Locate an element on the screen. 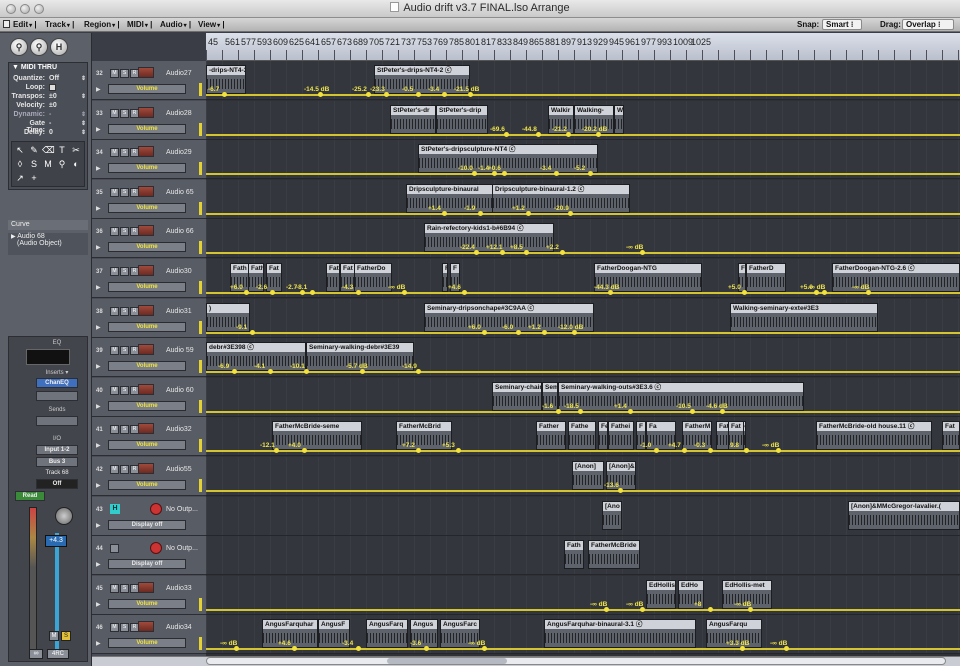 The width and height of the screenshot is (960, 666). horizontal-scrollbar is located at coordinates (576, 661).